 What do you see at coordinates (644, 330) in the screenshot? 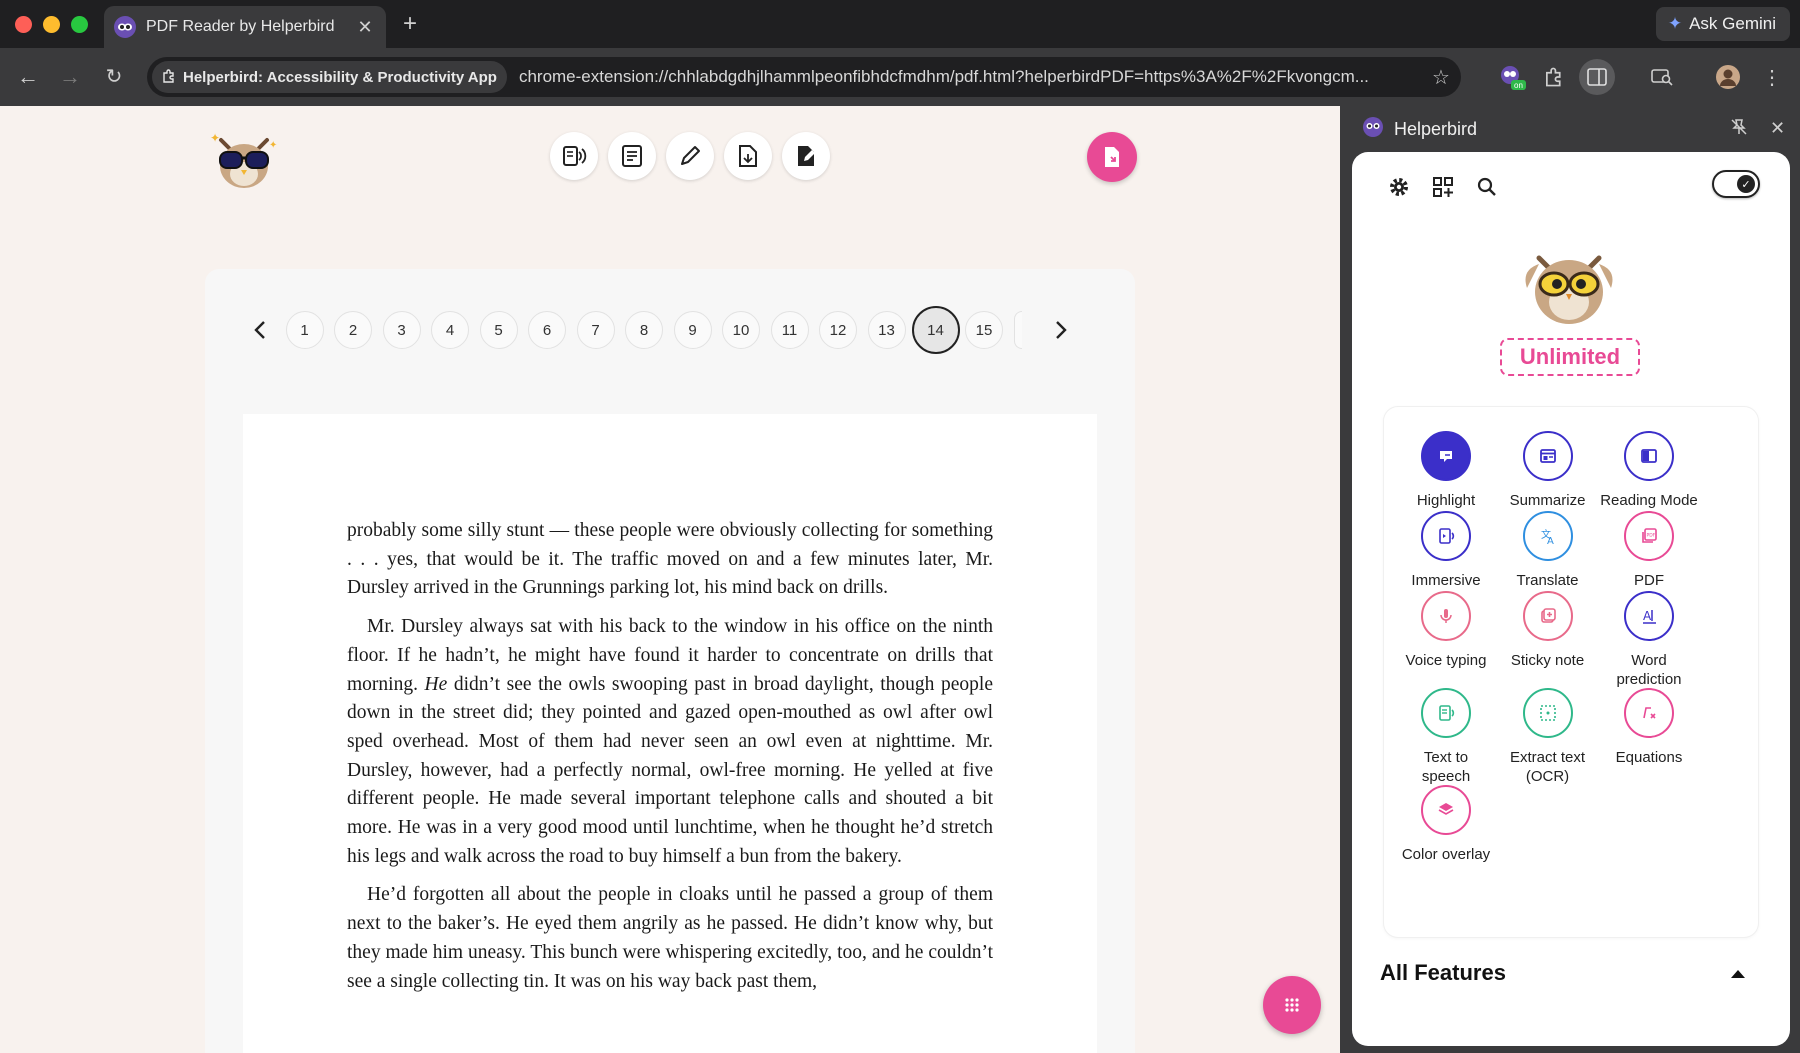
I see `page-number: 8` at bounding box center [644, 330].